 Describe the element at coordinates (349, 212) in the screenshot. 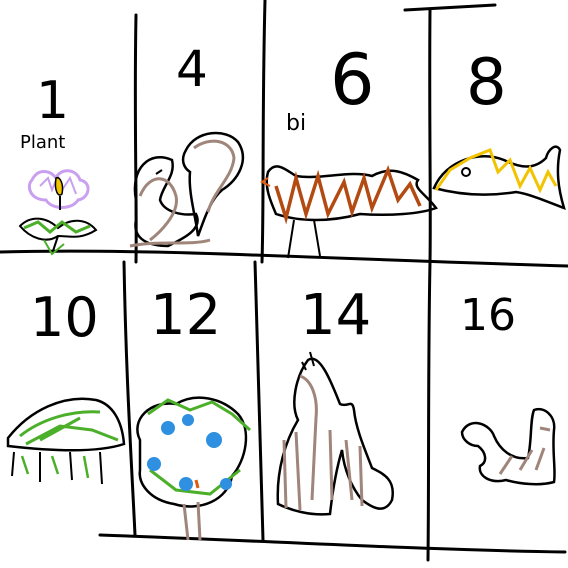

I see `bird-icon` at that location.